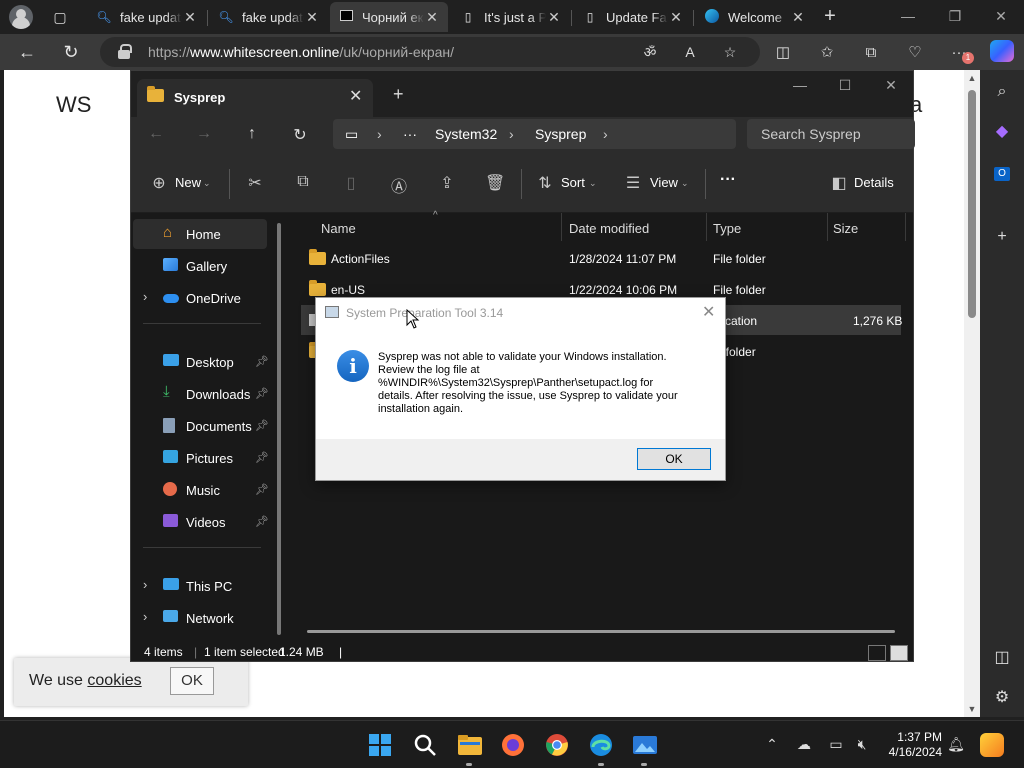 This screenshot has width=1024, height=768. Describe the element at coordinates (573, 182) in the screenshot. I see `sort-button: Sort` at that location.